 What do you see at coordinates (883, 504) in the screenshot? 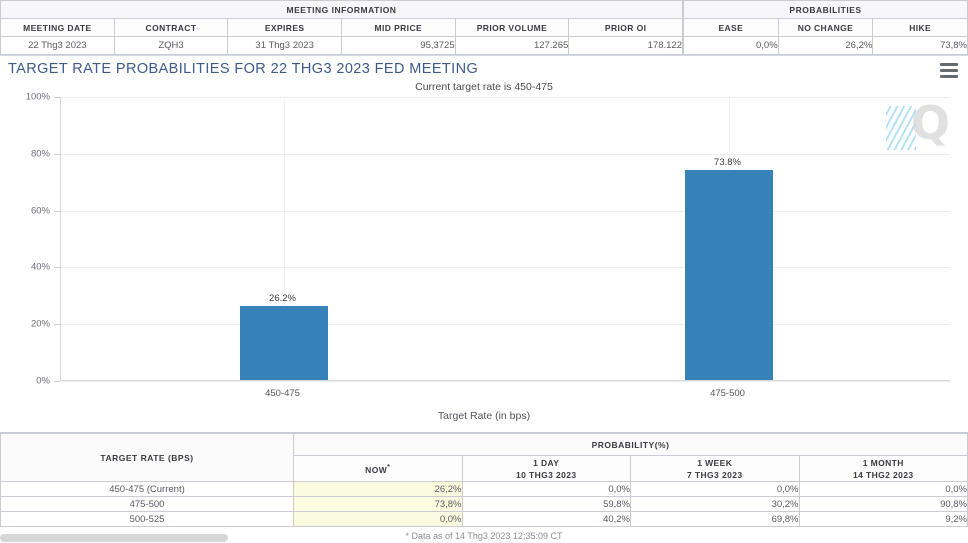
I see `cell-475-500-1-month: 90,8%` at bounding box center [883, 504].